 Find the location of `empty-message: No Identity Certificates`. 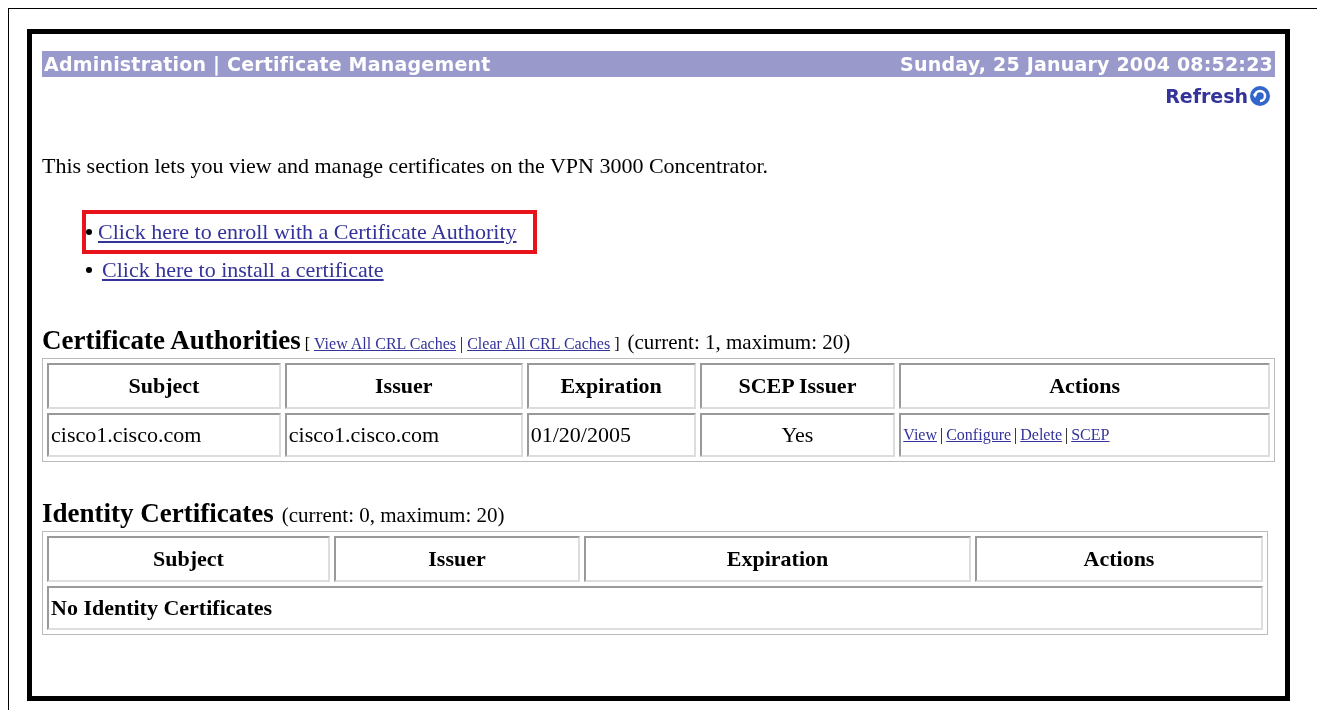

empty-message: No Identity Certificates is located at coordinates (655, 608).